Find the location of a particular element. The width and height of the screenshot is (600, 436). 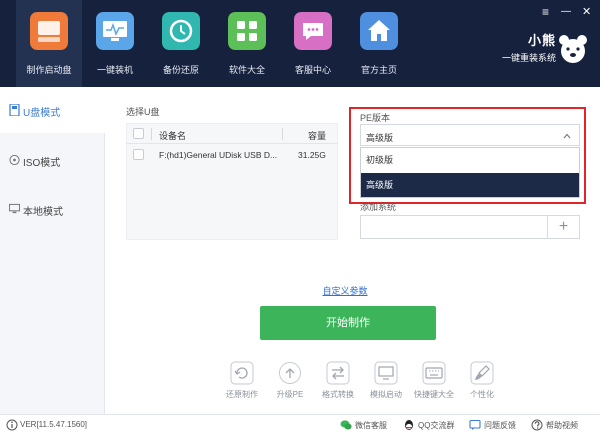

add-system-label: 添加系统 is located at coordinates (378, 207).